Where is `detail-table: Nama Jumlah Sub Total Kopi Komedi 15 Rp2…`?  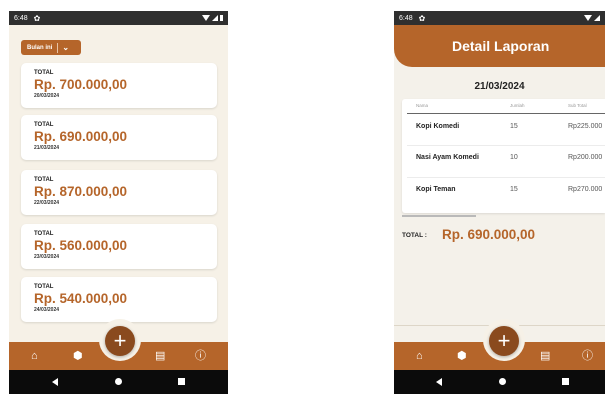
detail-table: Nama Jumlah Sub Total Kopi Komedi 15 Rp2… is located at coordinates (503, 156).